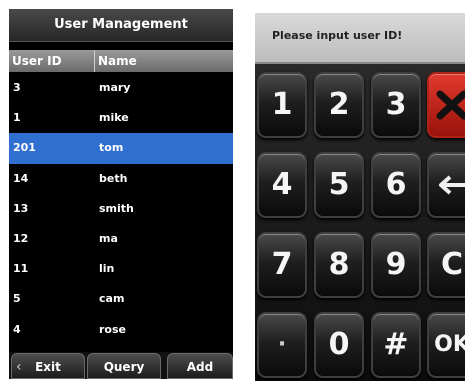 This screenshot has height=381, width=465. I want to click on delete-key, so click(446, 105).